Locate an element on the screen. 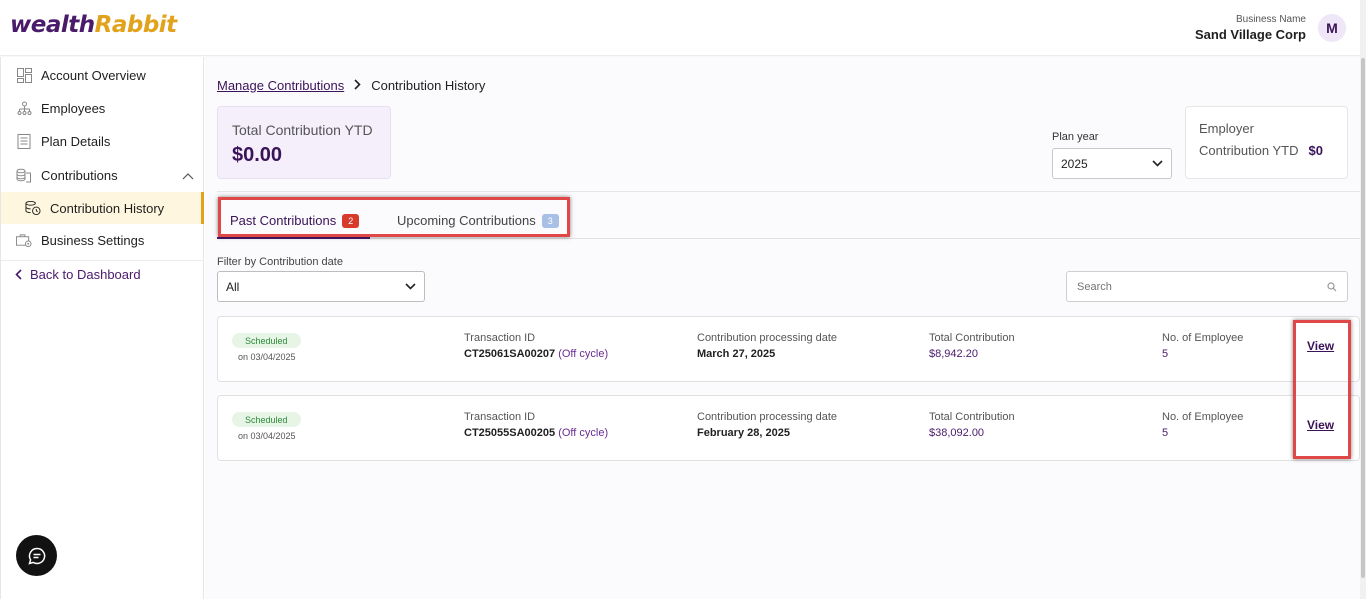  sidebar-item-contributions: Contributions is located at coordinates (102, 175).